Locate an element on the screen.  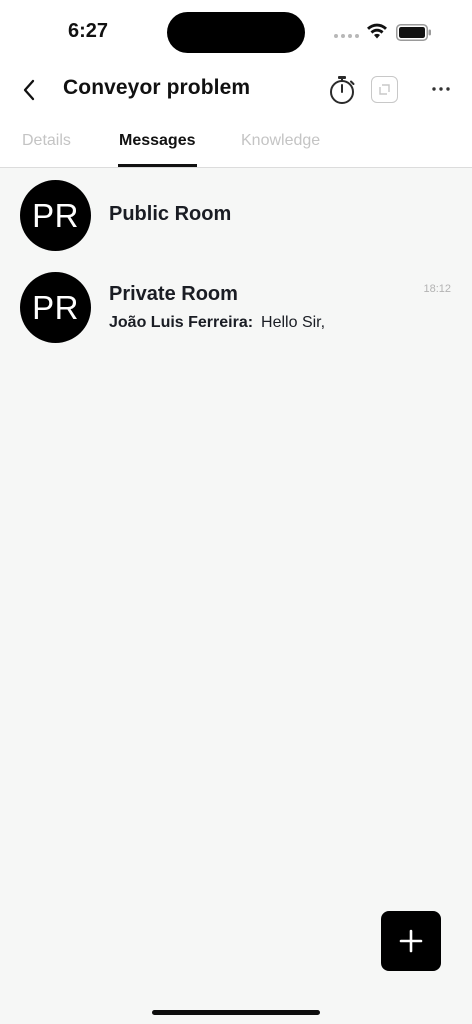
tab-knowledge: Knowledge is located at coordinates (280, 141).